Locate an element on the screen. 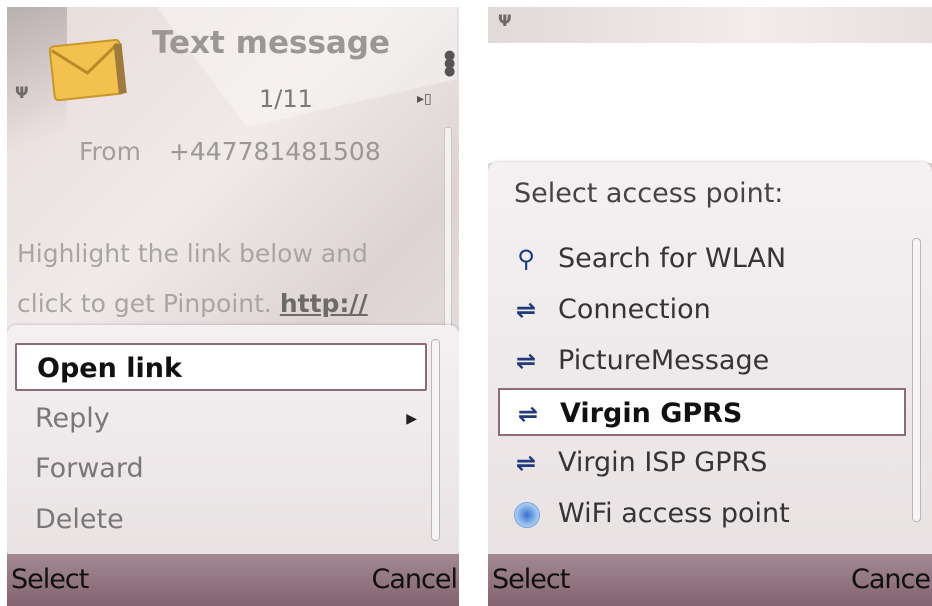 The image size is (932, 606). cancel-softkey: Cance is located at coordinates (891, 579).